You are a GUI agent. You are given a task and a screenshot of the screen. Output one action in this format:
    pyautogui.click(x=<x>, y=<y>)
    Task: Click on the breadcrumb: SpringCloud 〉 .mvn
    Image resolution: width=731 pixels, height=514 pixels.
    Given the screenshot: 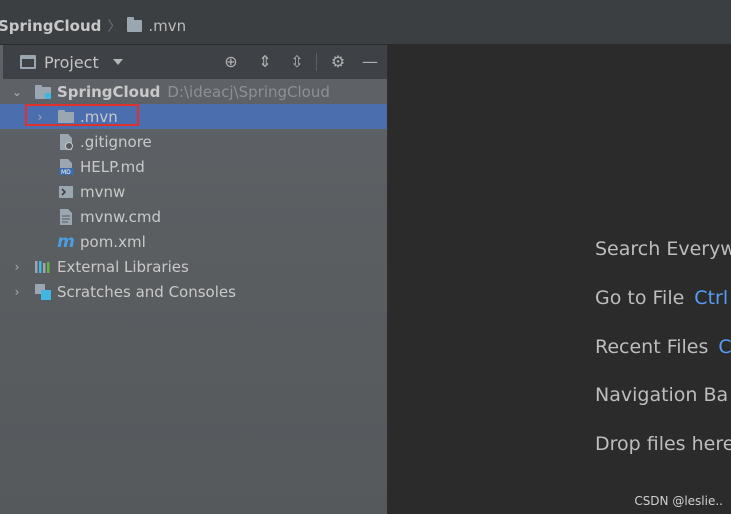 What is the action you would take?
    pyautogui.click(x=365, y=26)
    